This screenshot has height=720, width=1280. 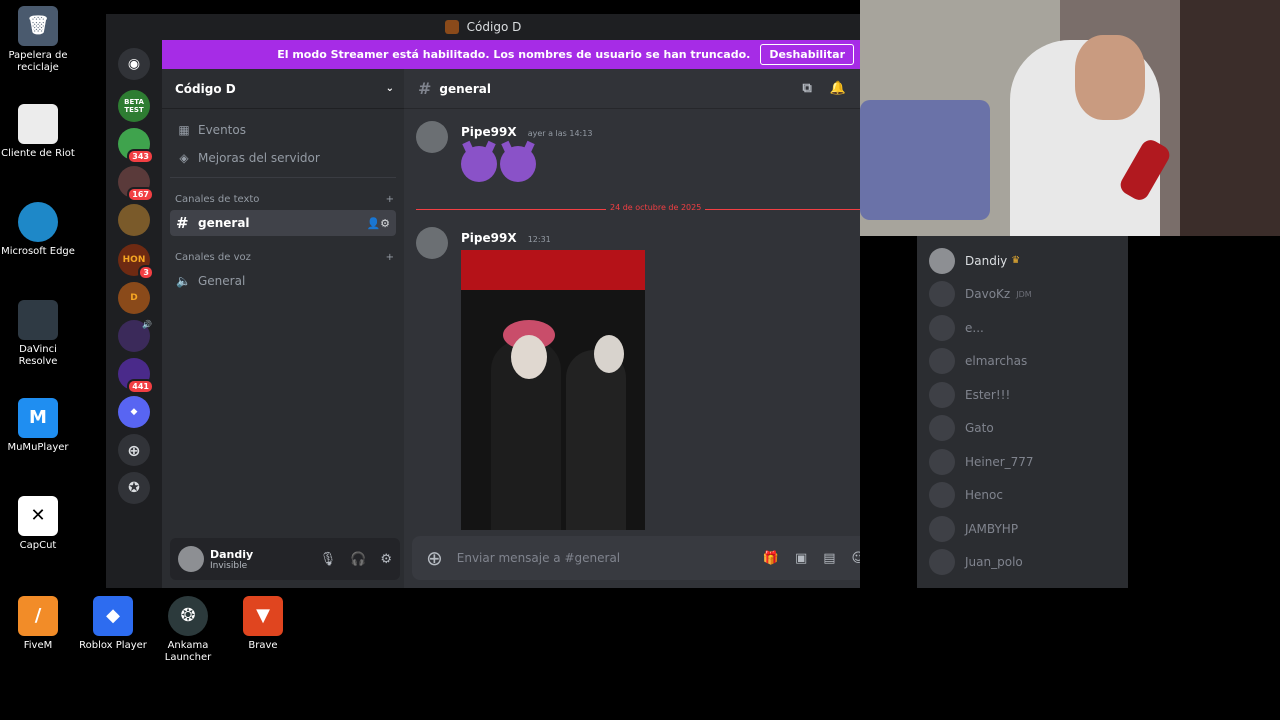 What do you see at coordinates (838, 88) in the screenshot?
I see `bell-icon: 🔔` at bounding box center [838, 88].